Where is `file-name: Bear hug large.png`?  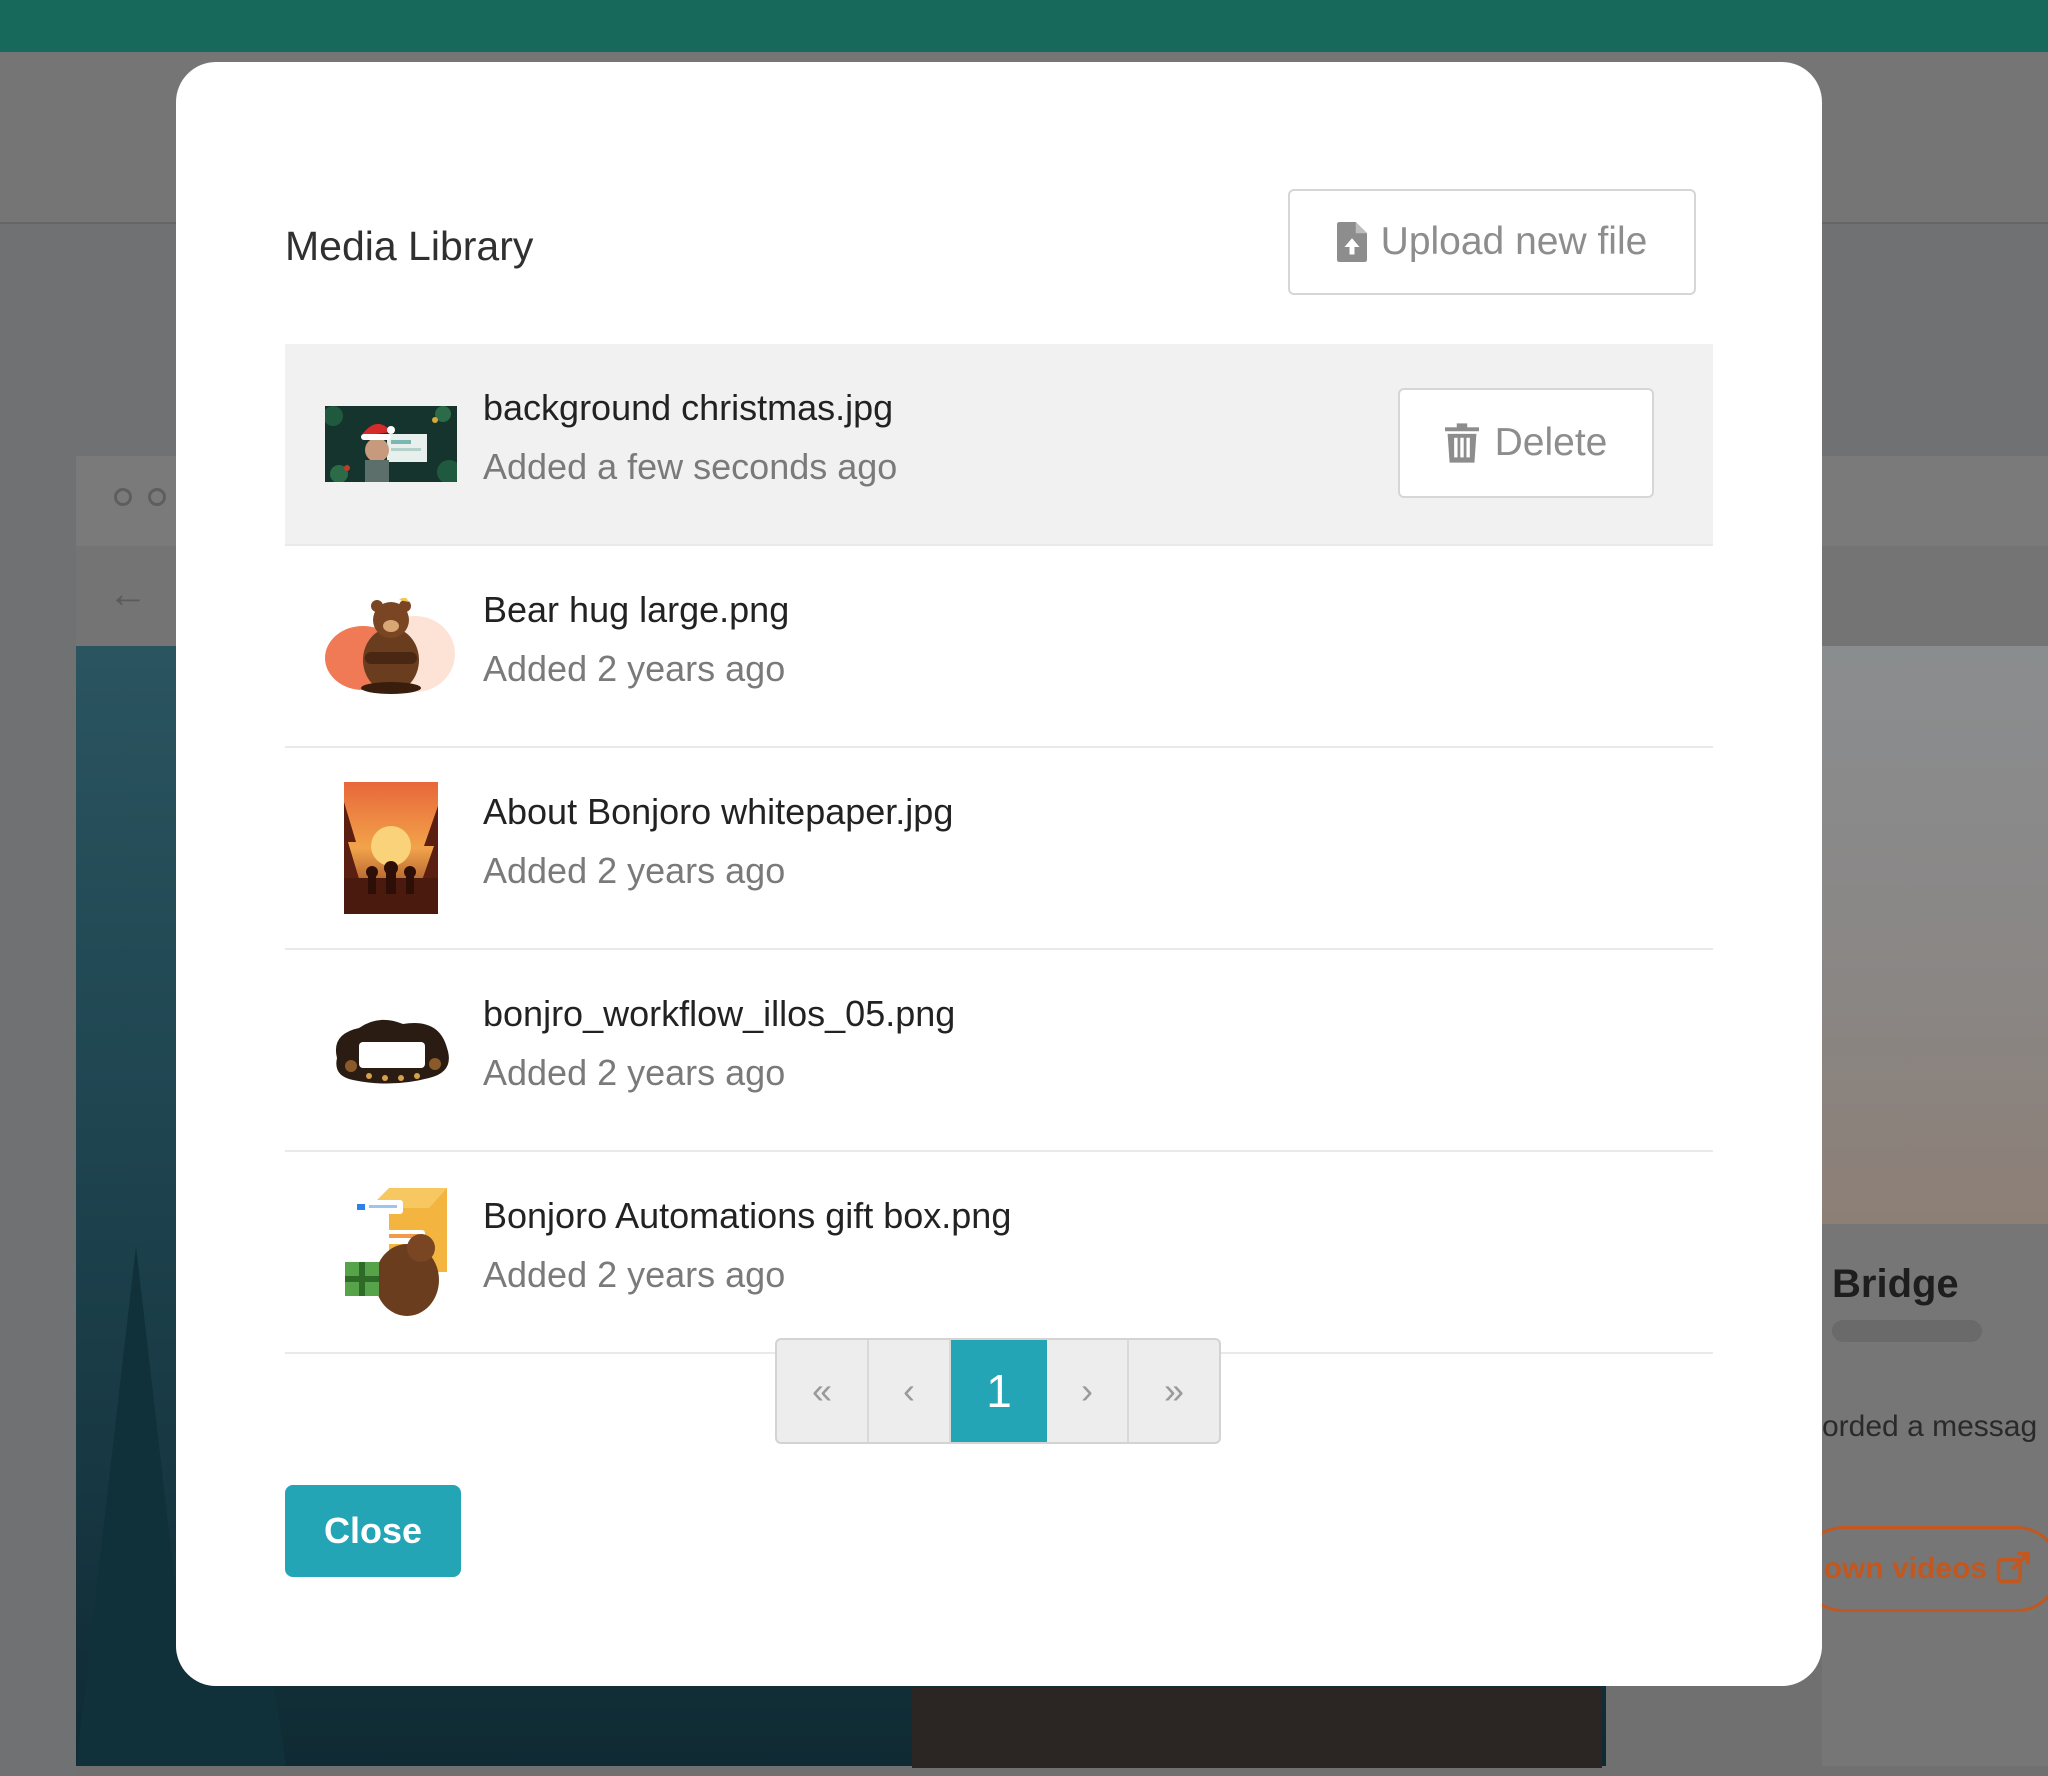 file-name: Bear hug large.png is located at coordinates (636, 609).